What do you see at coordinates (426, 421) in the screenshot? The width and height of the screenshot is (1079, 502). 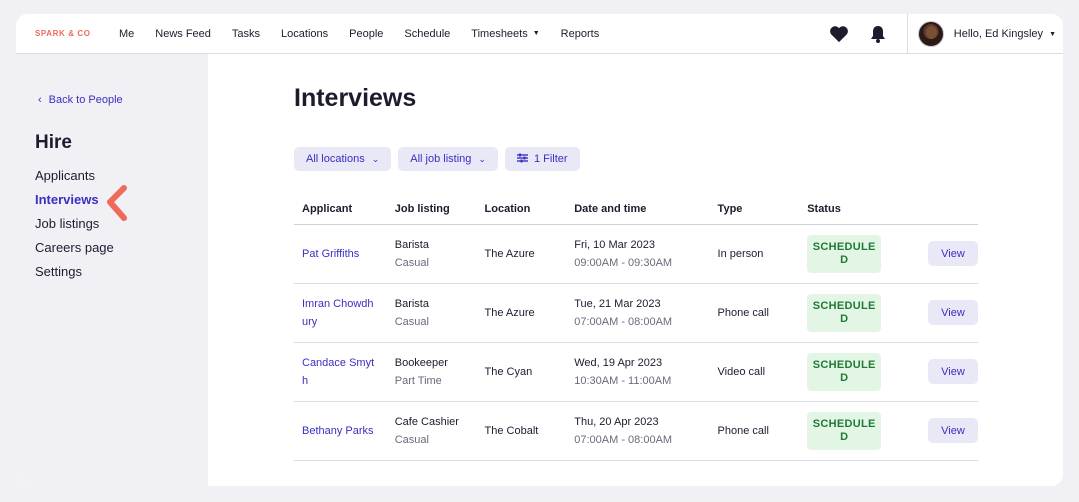 I see `job-title: Cafe Cashier` at bounding box center [426, 421].